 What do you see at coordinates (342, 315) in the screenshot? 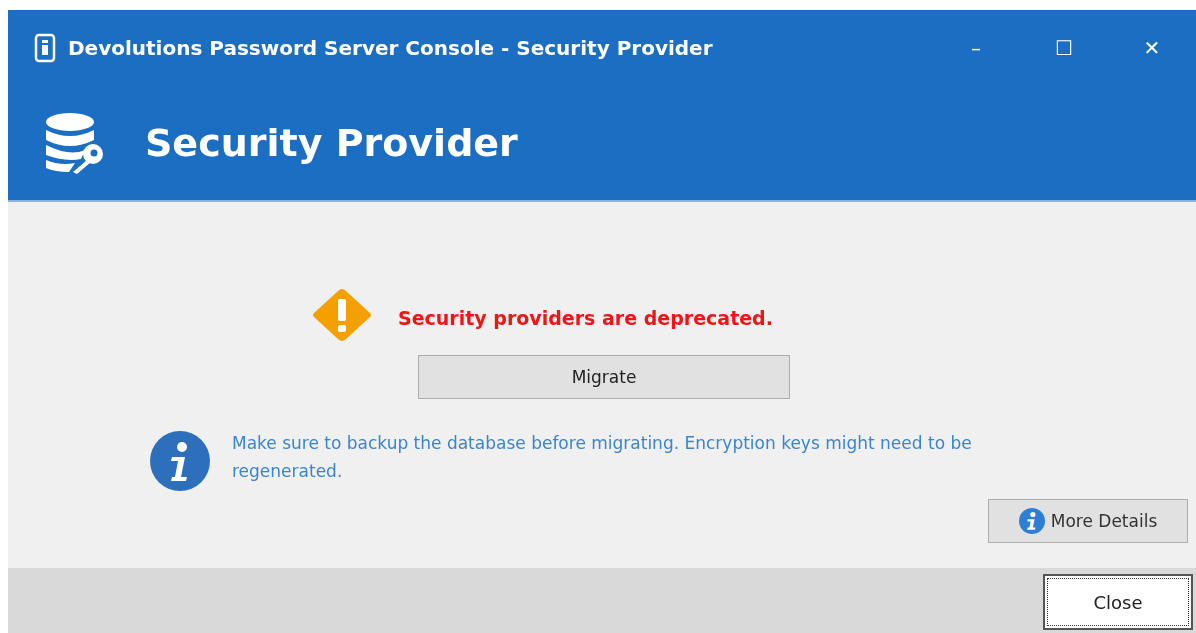
I see `warning-icon` at bounding box center [342, 315].